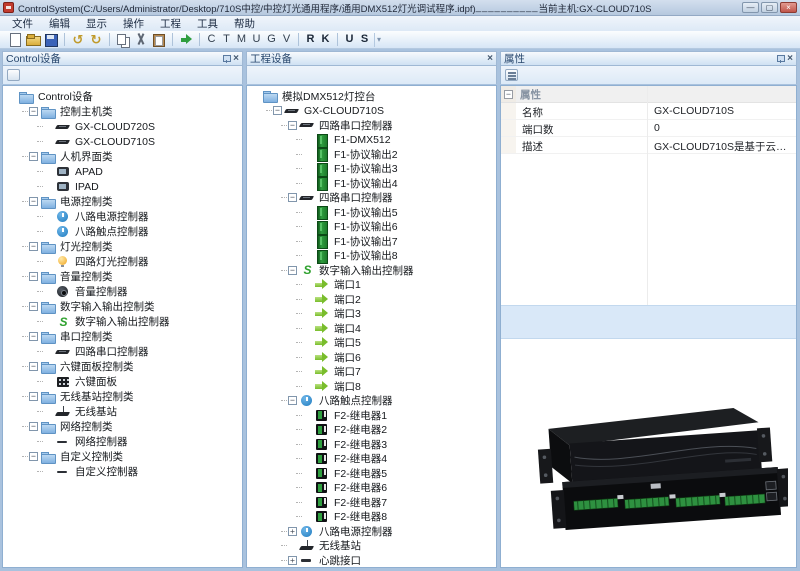 This screenshot has width=800, height=571. I want to click on tree-item: 端口1, so click(371, 285).